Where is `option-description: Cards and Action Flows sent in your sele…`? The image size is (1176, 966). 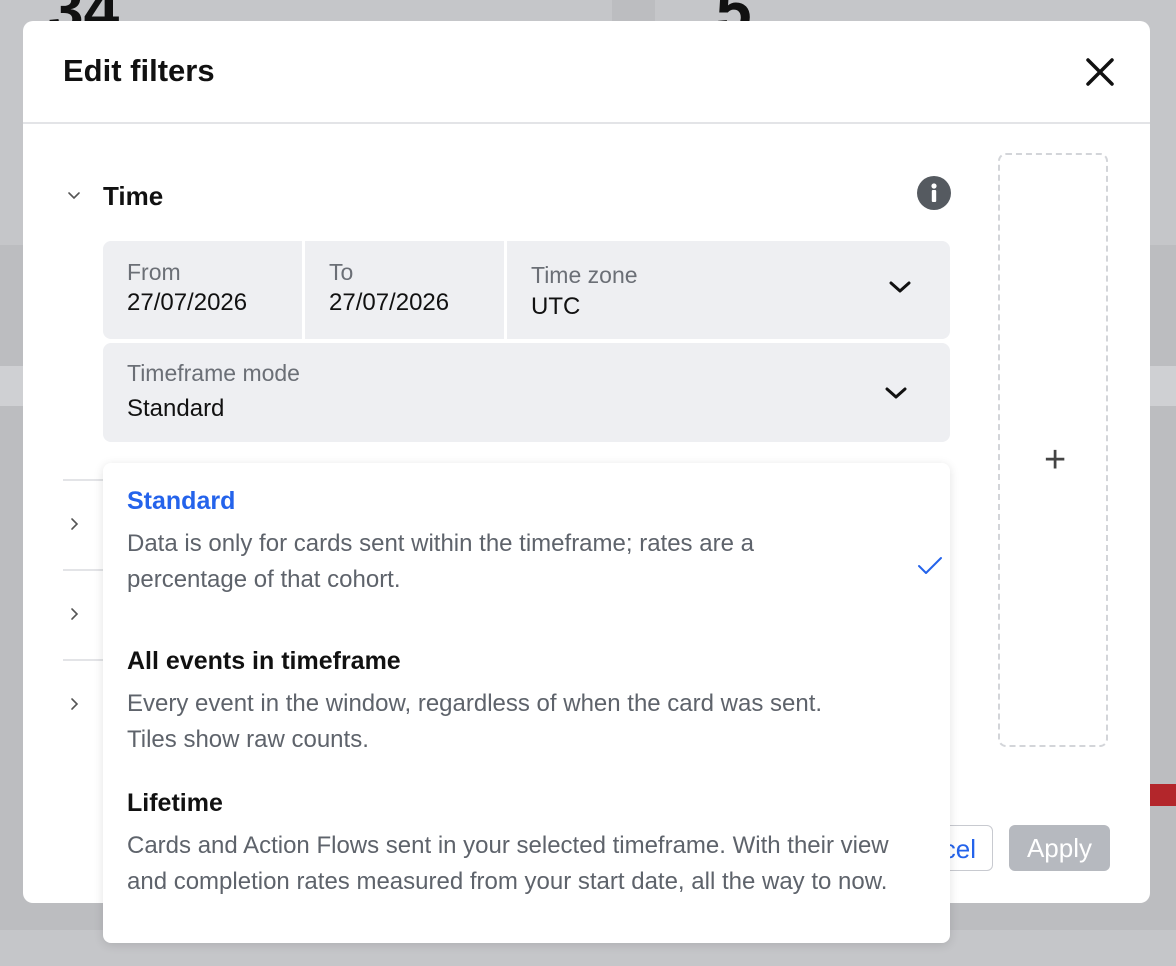 option-description: Cards and Action Flows sent in your sele… is located at coordinates (508, 863).